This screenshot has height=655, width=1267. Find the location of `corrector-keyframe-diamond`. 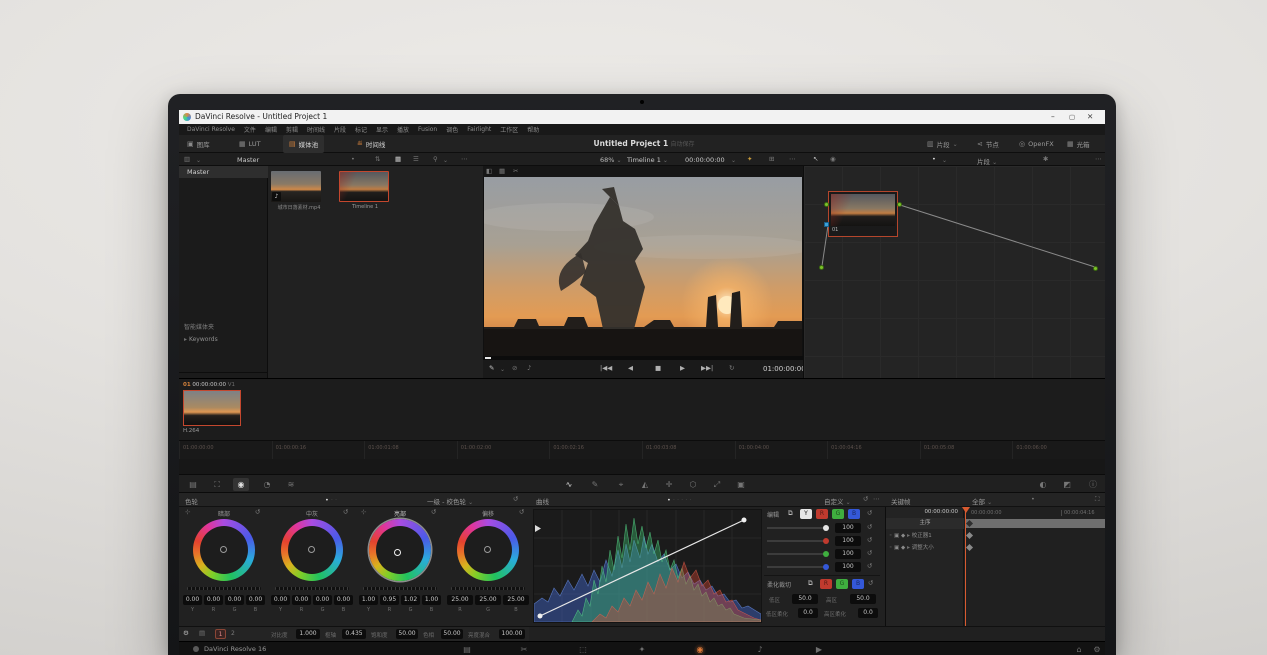

corrector-keyframe-diamond is located at coordinates (969, 535).